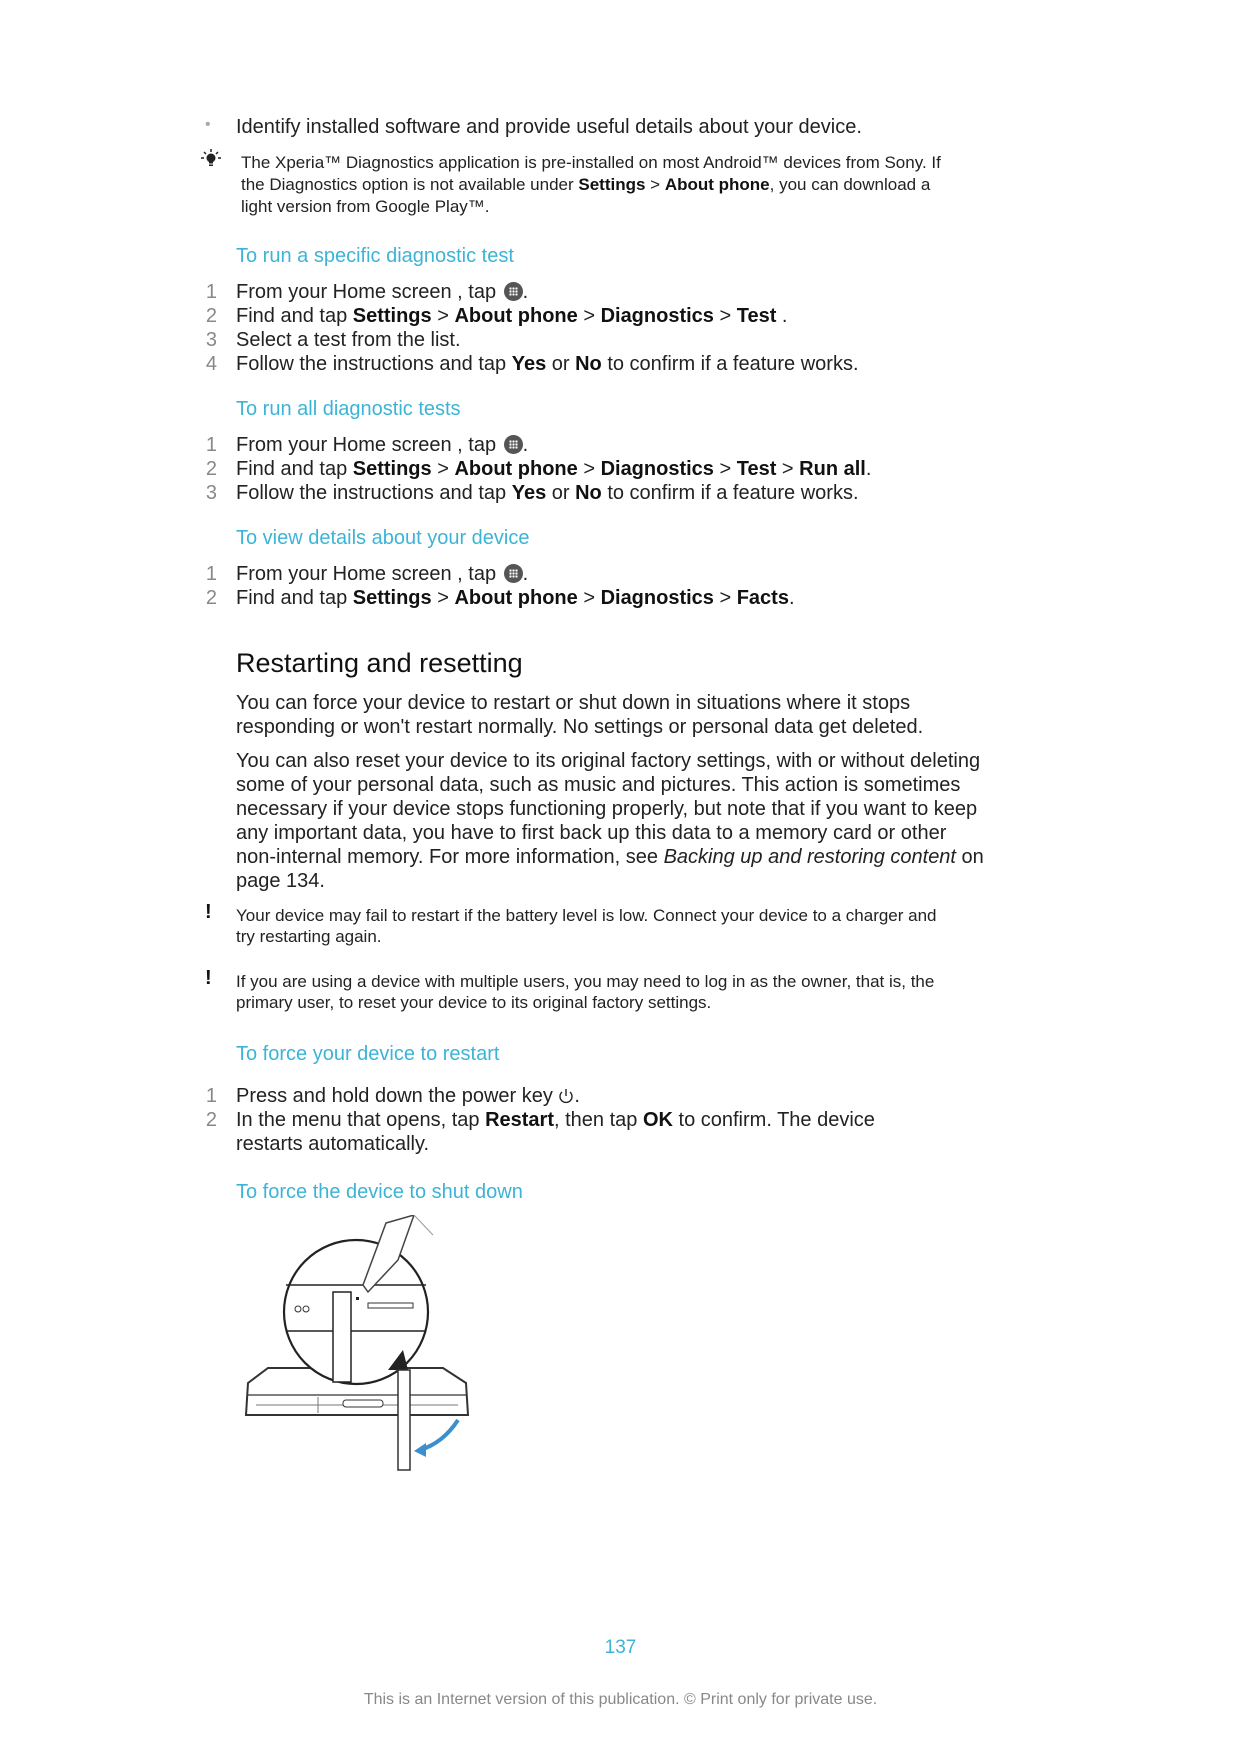 The width and height of the screenshot is (1241, 1754). Describe the element at coordinates (383, 538) in the screenshot. I see `section-heading-view-details: To view details about your device` at that location.